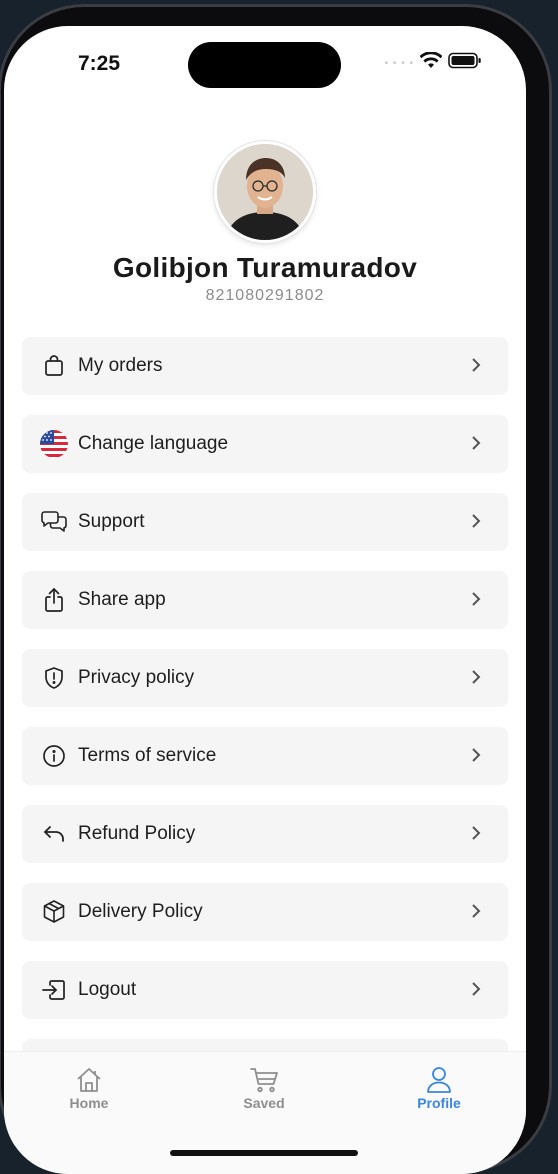  What do you see at coordinates (465, 63) in the screenshot?
I see `battery-icon` at bounding box center [465, 63].